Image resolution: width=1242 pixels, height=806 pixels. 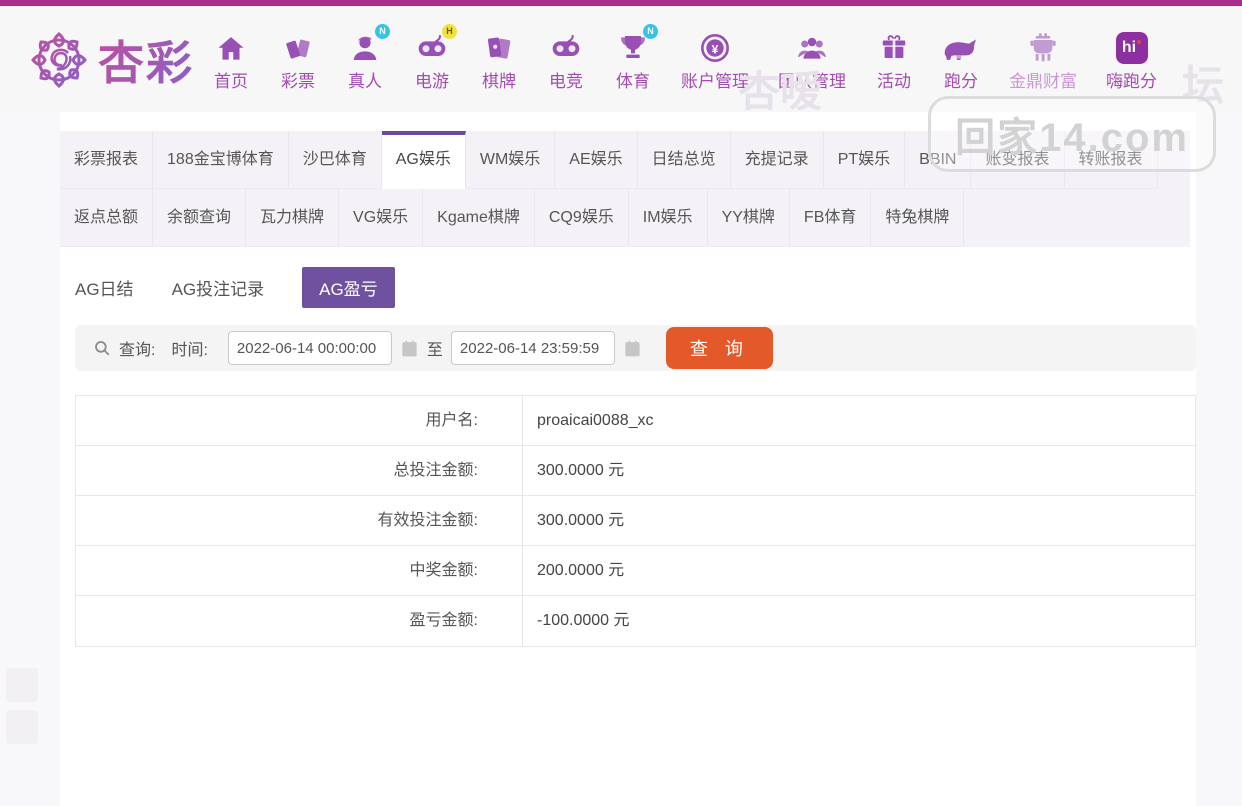 I want to click on gamepad-icon: H, so click(x=435, y=43).